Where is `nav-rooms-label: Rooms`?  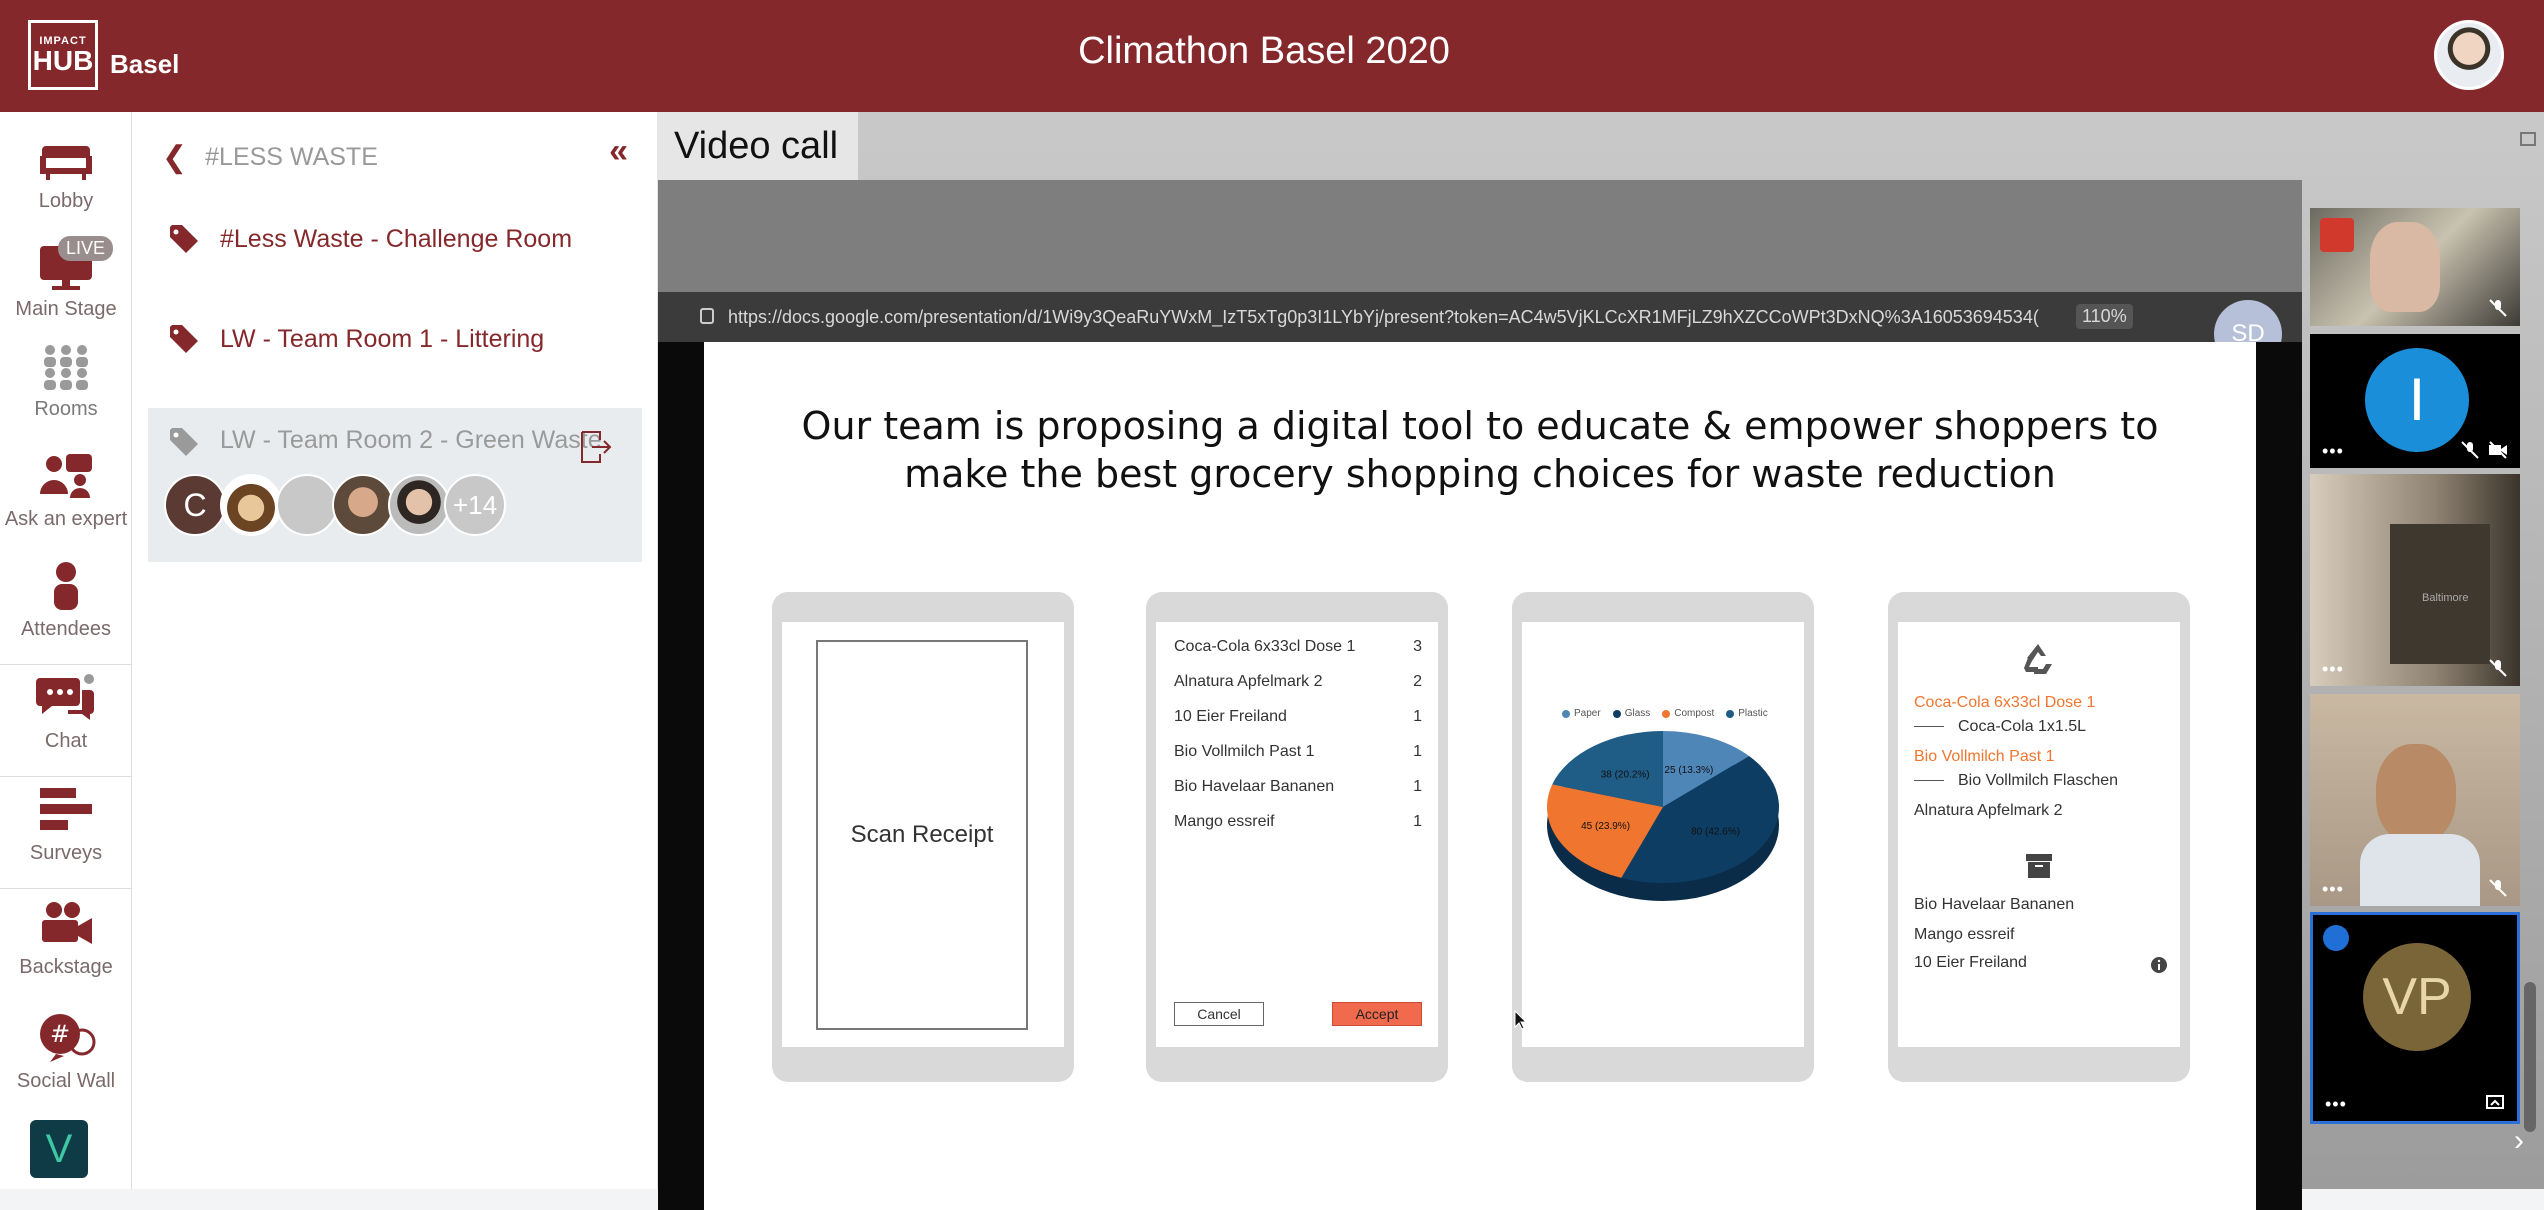 nav-rooms-label: Rooms is located at coordinates (66, 409).